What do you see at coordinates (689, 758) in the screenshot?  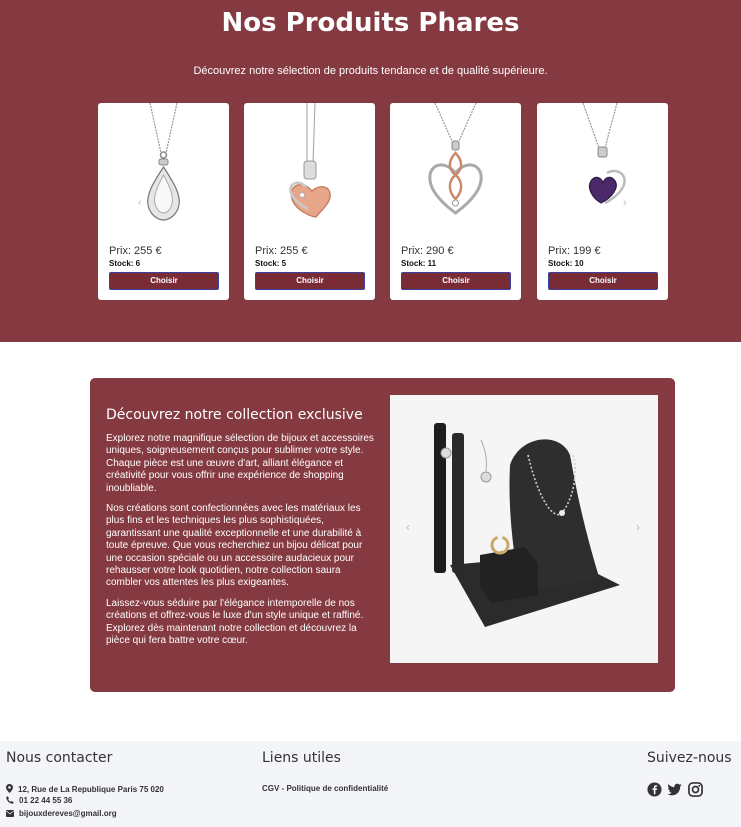 I see `social-title: Suivez-nous` at bounding box center [689, 758].